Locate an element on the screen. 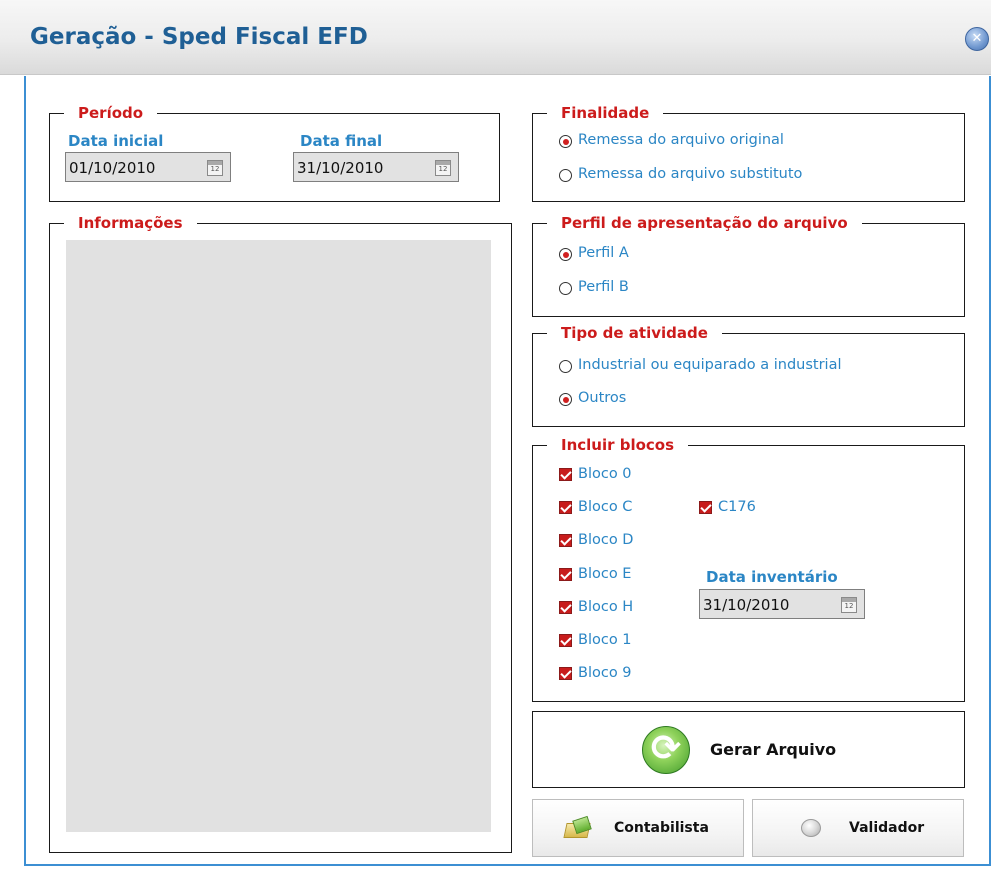 This screenshot has width=991, height=878. validador-button: Validador is located at coordinates (858, 828).